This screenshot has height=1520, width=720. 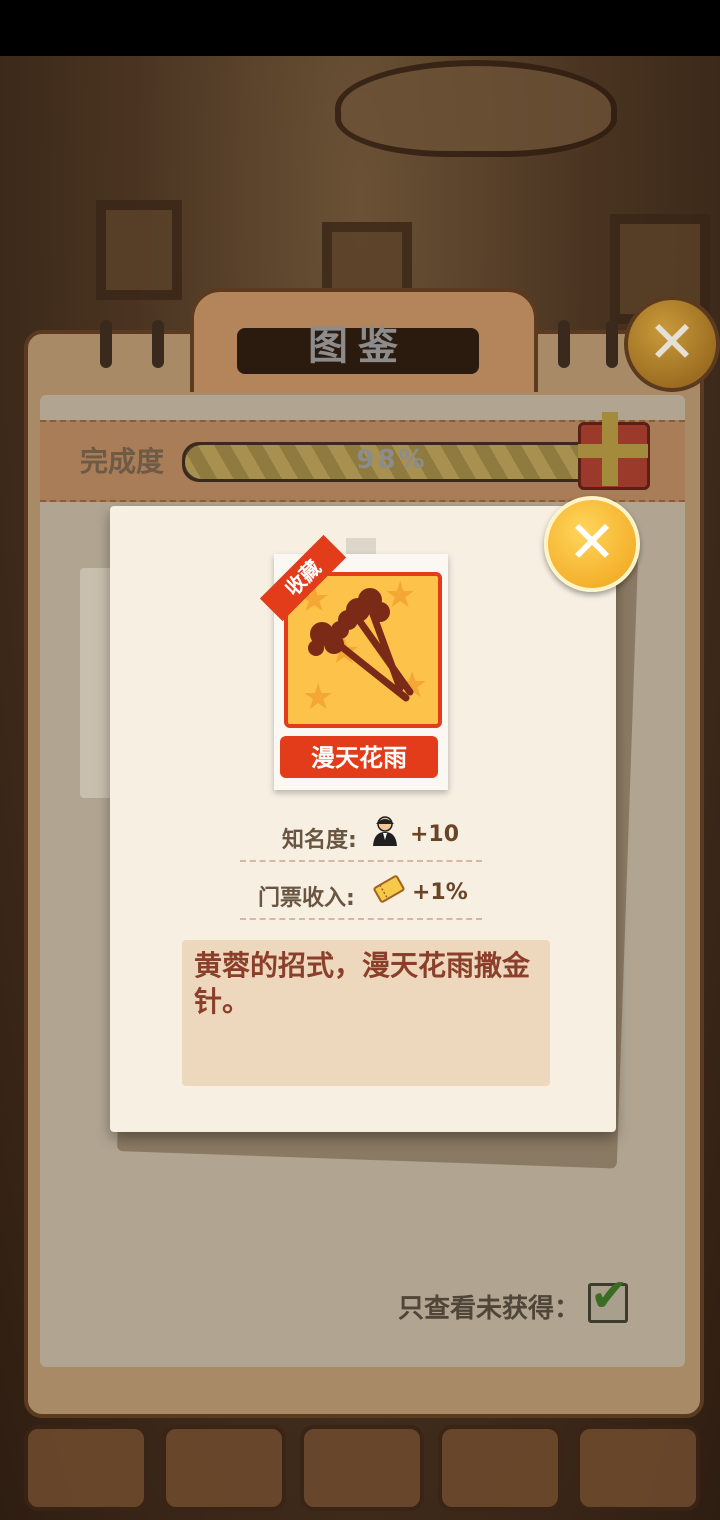 What do you see at coordinates (389, 889) in the screenshot?
I see `ticket-icon` at bounding box center [389, 889].